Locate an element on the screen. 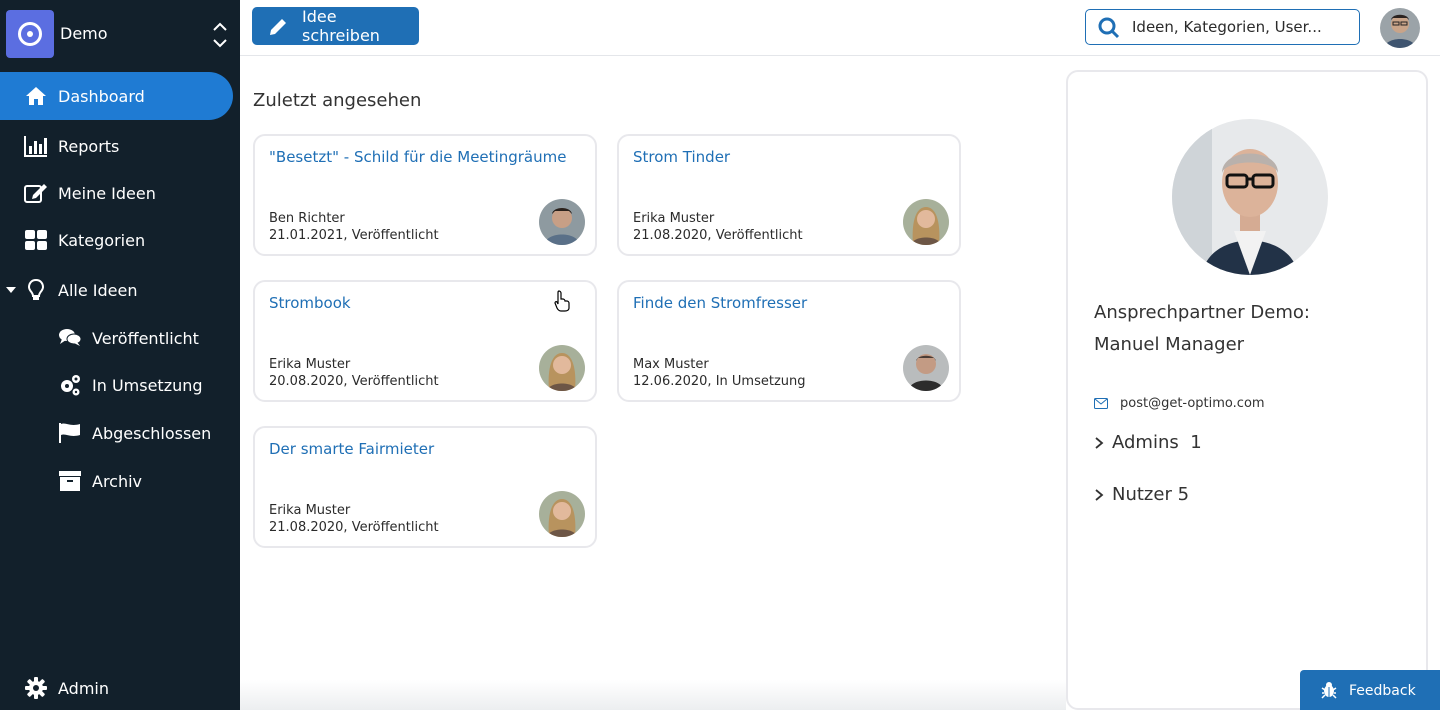  section-title: Zuletzt angesehen is located at coordinates (337, 100).